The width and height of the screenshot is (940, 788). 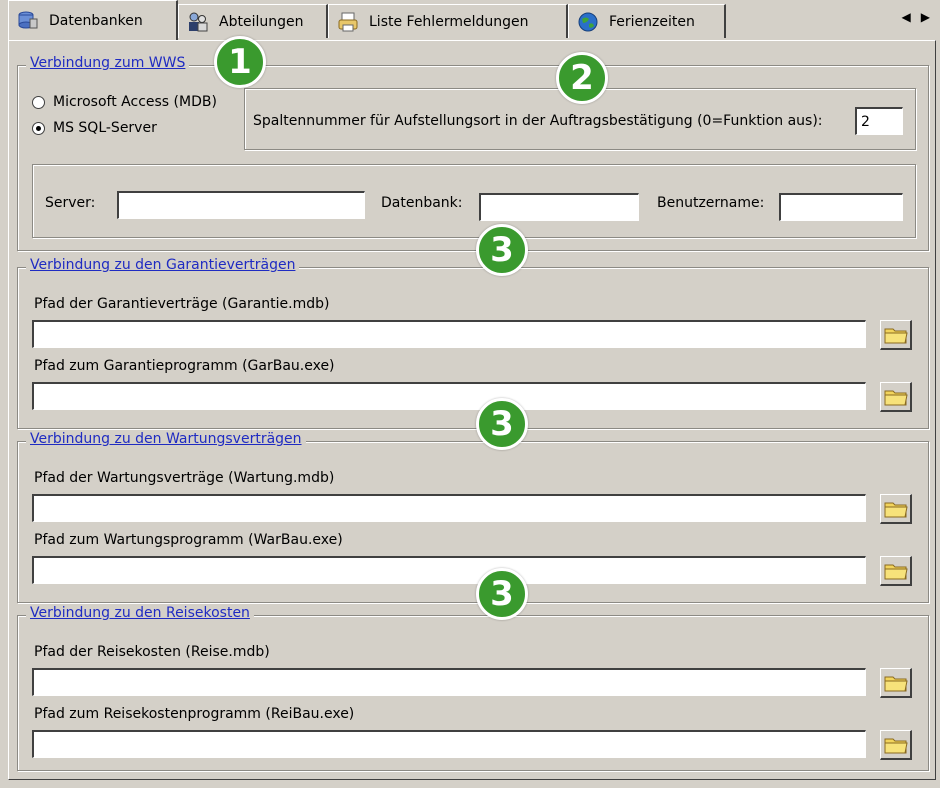 I want to click on database-label: Datenbank:, so click(x=422, y=203).